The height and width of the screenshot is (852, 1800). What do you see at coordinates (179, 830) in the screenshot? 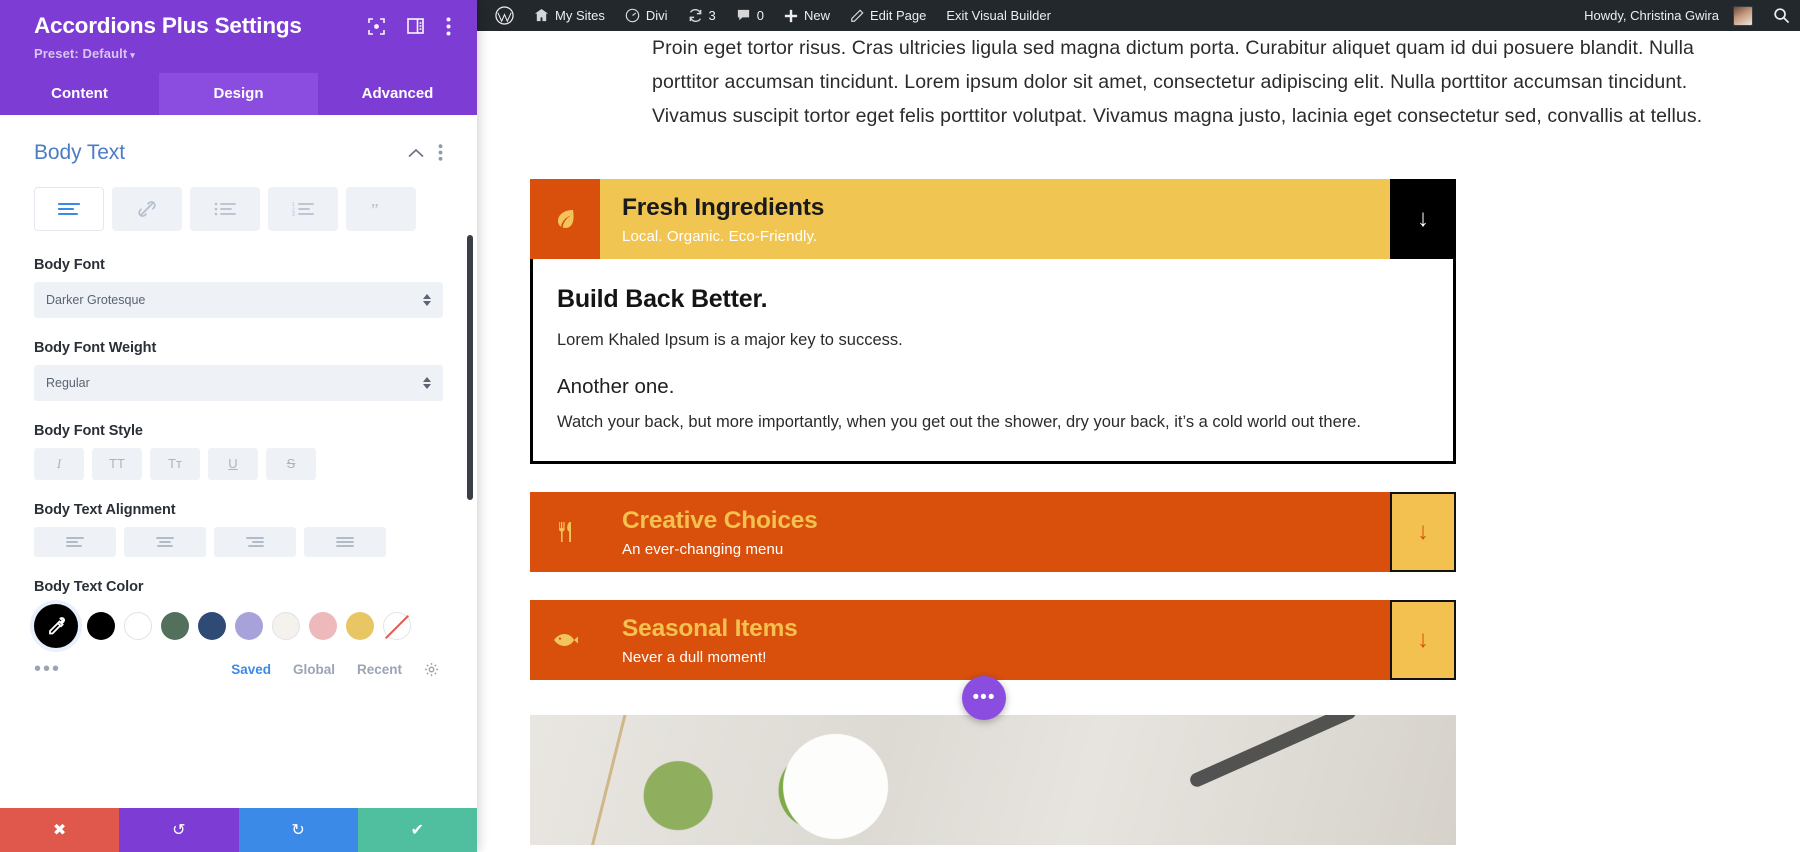
I see `undo-button: ↺` at bounding box center [179, 830].